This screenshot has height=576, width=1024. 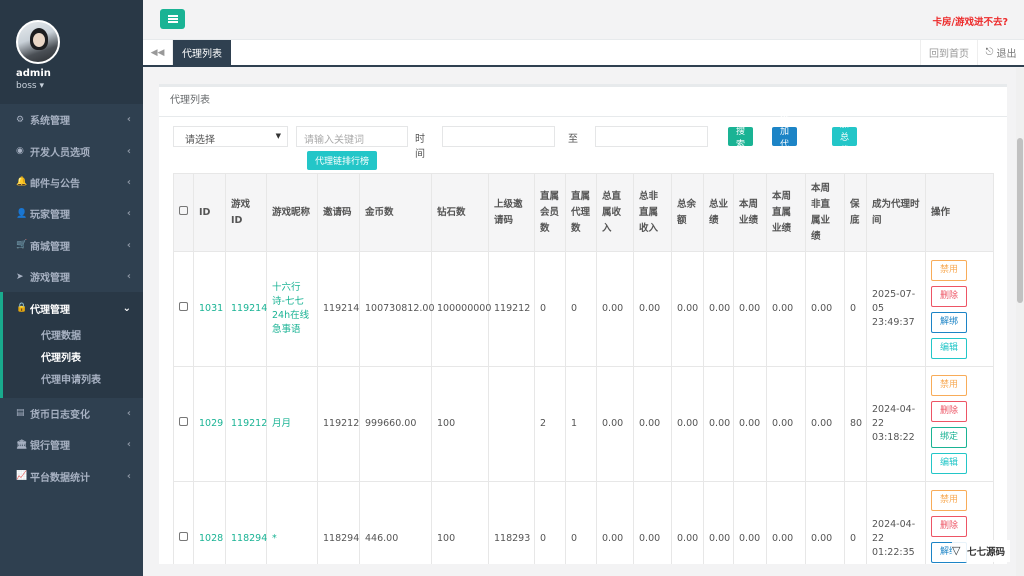 I want to click on column-header: 邀请码, so click(x=338, y=212).